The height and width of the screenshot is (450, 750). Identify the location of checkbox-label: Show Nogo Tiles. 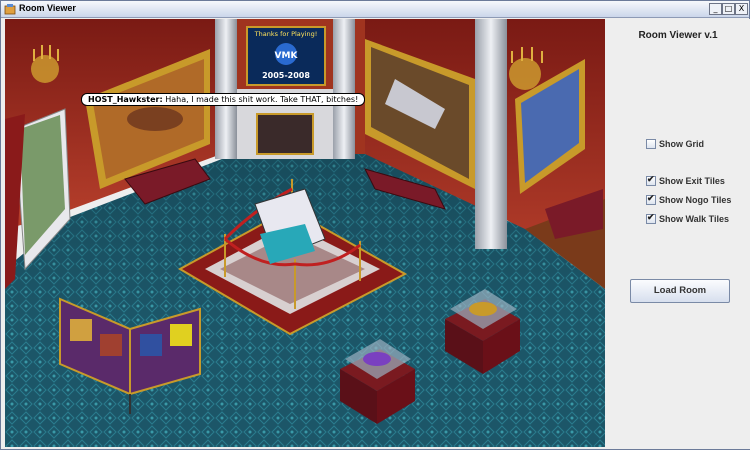
(695, 199).